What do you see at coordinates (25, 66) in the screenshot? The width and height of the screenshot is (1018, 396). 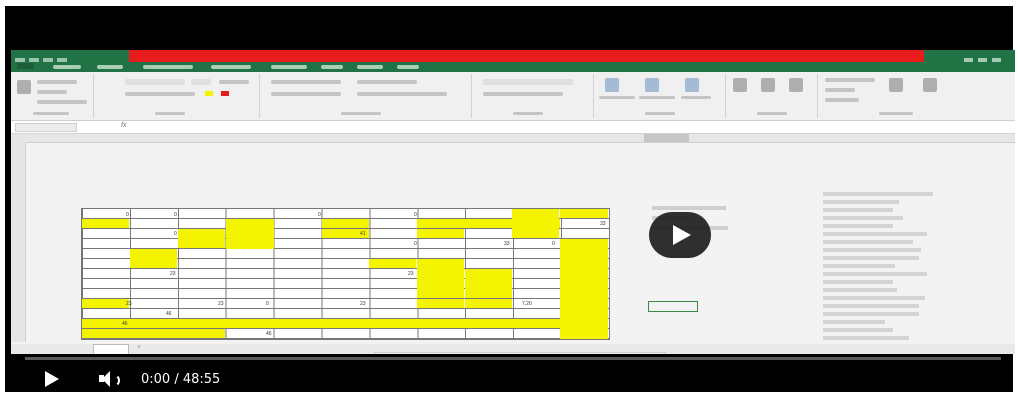 I see `tab-file` at bounding box center [25, 66].